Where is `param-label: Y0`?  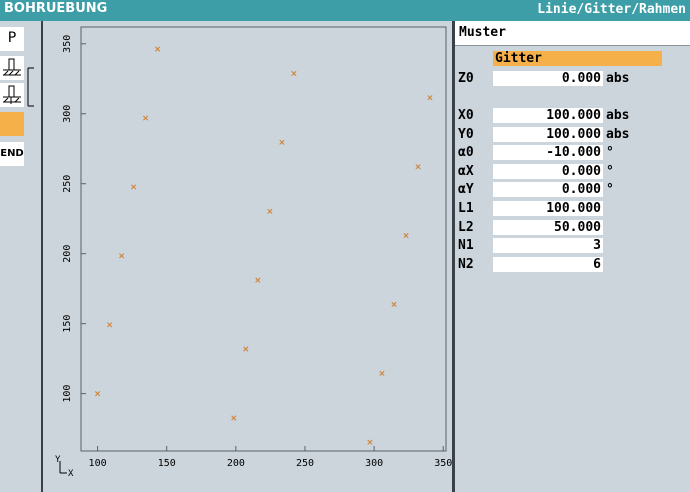
param-label: Y0 is located at coordinates (466, 134).